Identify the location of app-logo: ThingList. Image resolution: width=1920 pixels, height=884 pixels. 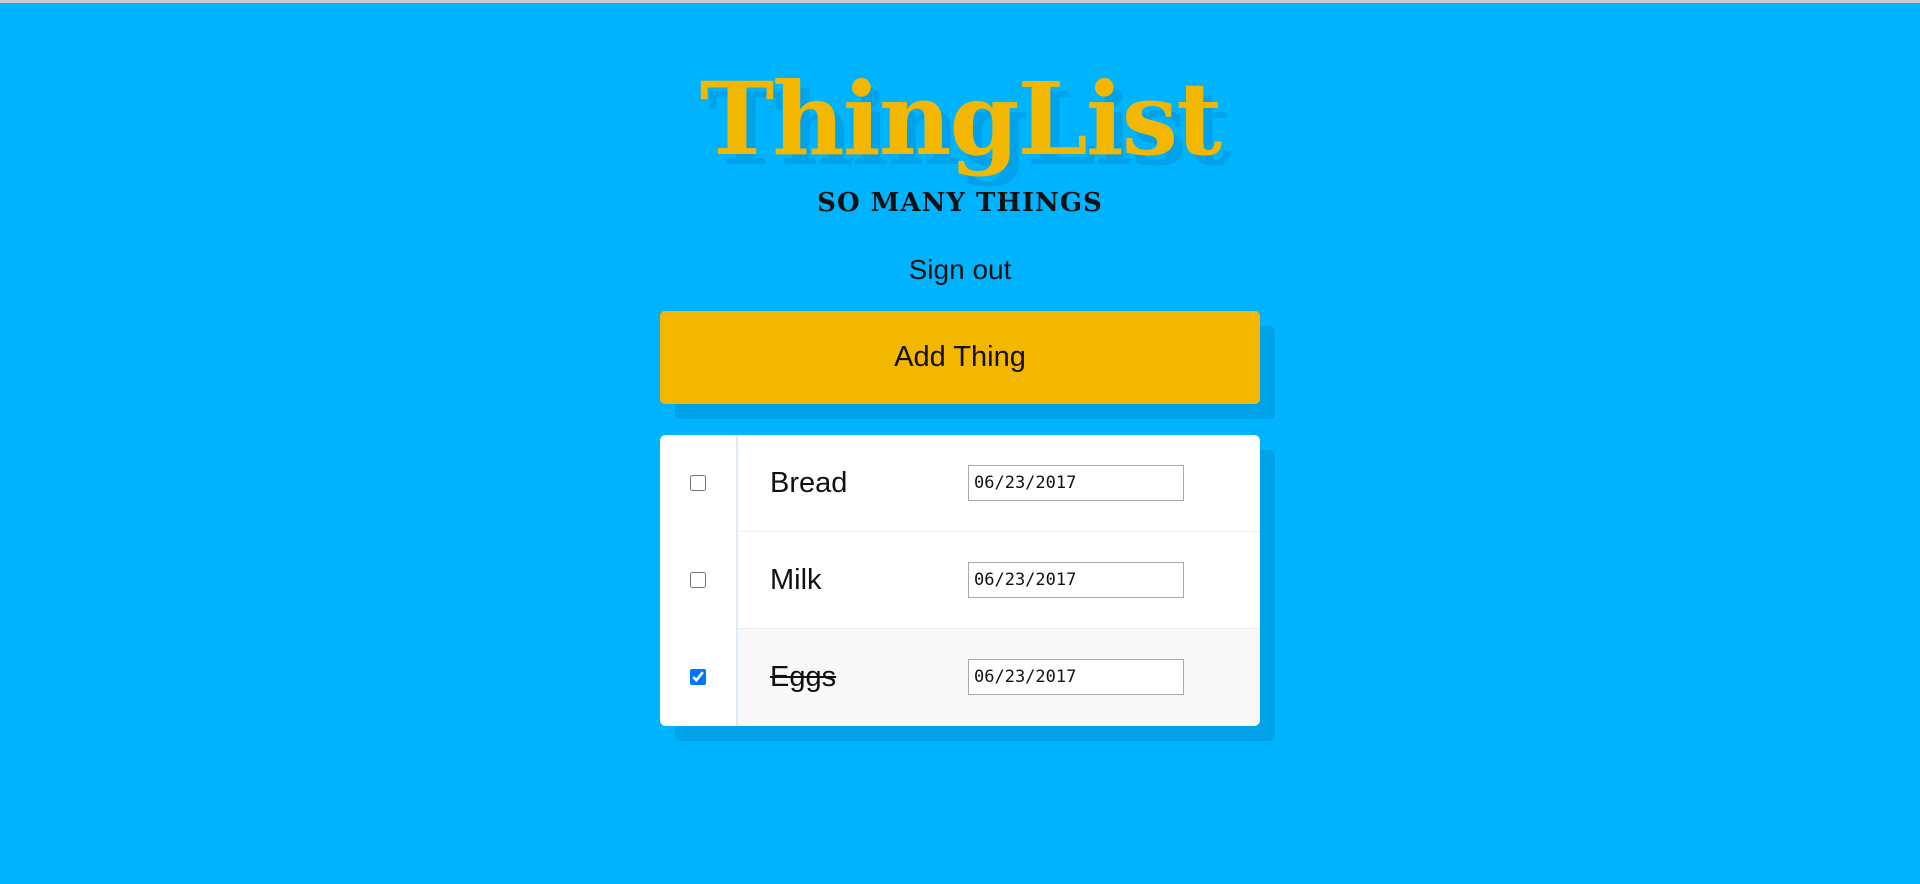
(961, 119).